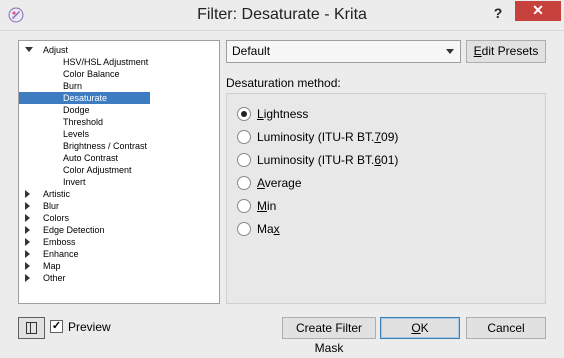 The width and height of the screenshot is (564, 358). Describe the element at coordinates (416, 328) in the screenshot. I see `mnemonic-o: O` at that location.